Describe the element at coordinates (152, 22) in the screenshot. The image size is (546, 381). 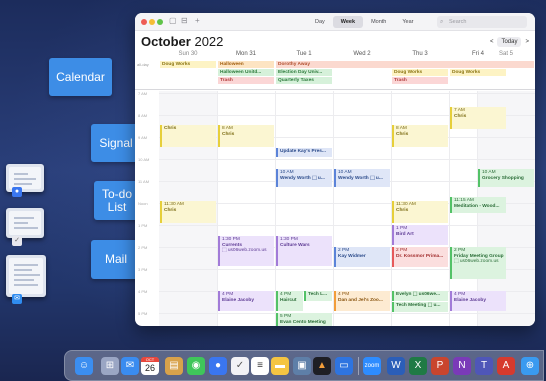
I see `minimize-button` at that location.